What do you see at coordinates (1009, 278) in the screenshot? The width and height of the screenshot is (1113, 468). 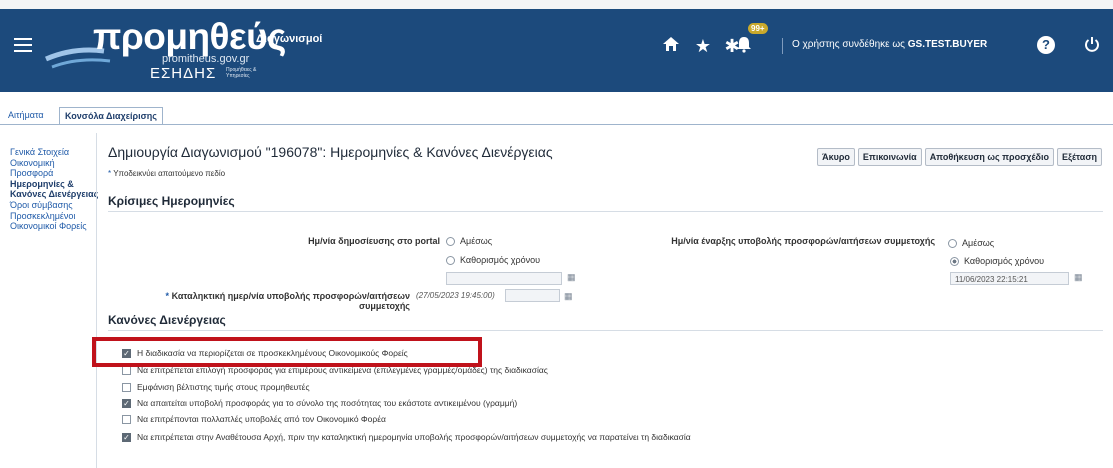 I see `start-date-input: 11/06/2023 22:15:21` at bounding box center [1009, 278].